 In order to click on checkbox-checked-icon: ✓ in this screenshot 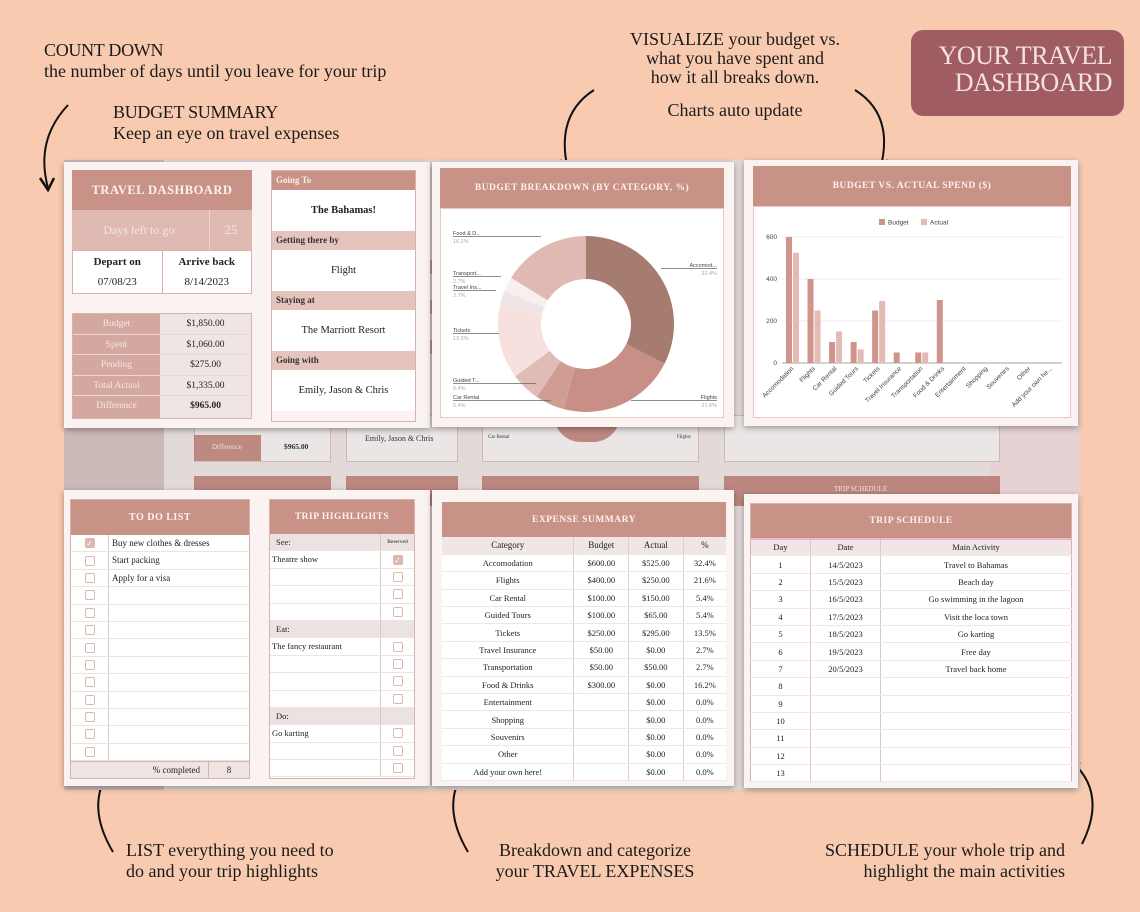, I will do `click(89, 543)`.